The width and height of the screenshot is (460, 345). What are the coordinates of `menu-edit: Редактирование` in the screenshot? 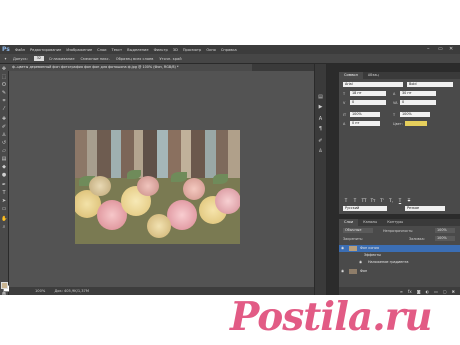 It's located at (45, 50).